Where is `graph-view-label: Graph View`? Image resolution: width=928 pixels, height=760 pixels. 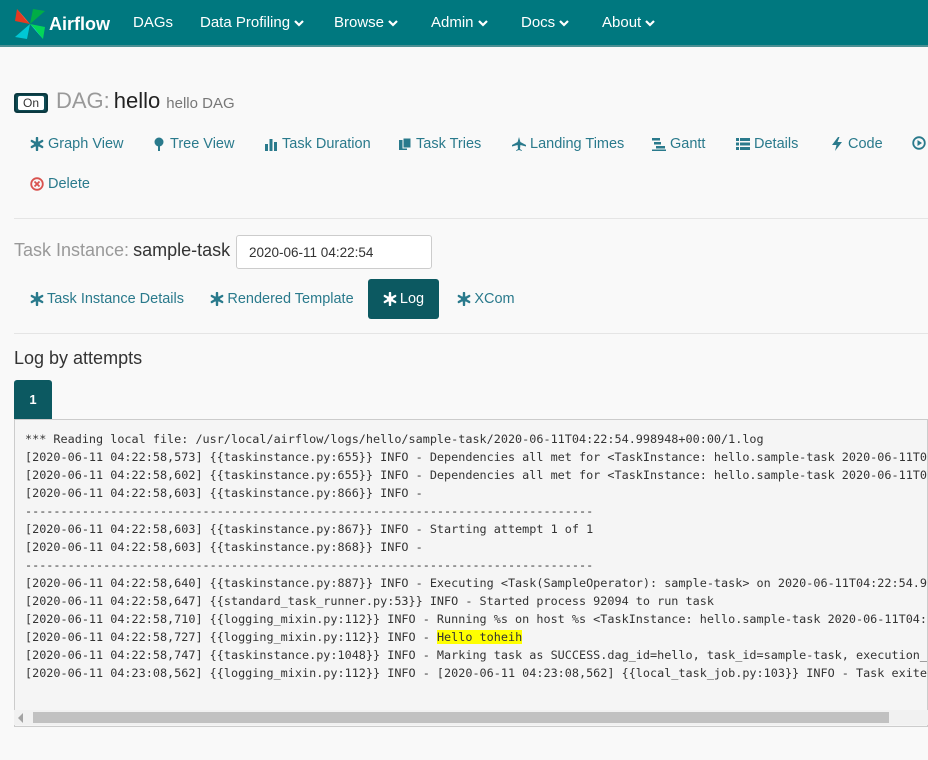 graph-view-label: Graph View is located at coordinates (86, 144).